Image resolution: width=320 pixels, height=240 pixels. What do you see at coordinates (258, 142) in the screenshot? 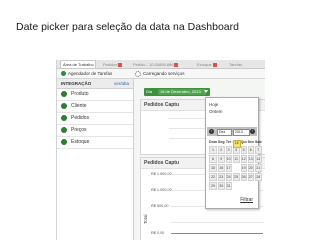
I see `weekday-label: Sáb` at bounding box center [258, 142].